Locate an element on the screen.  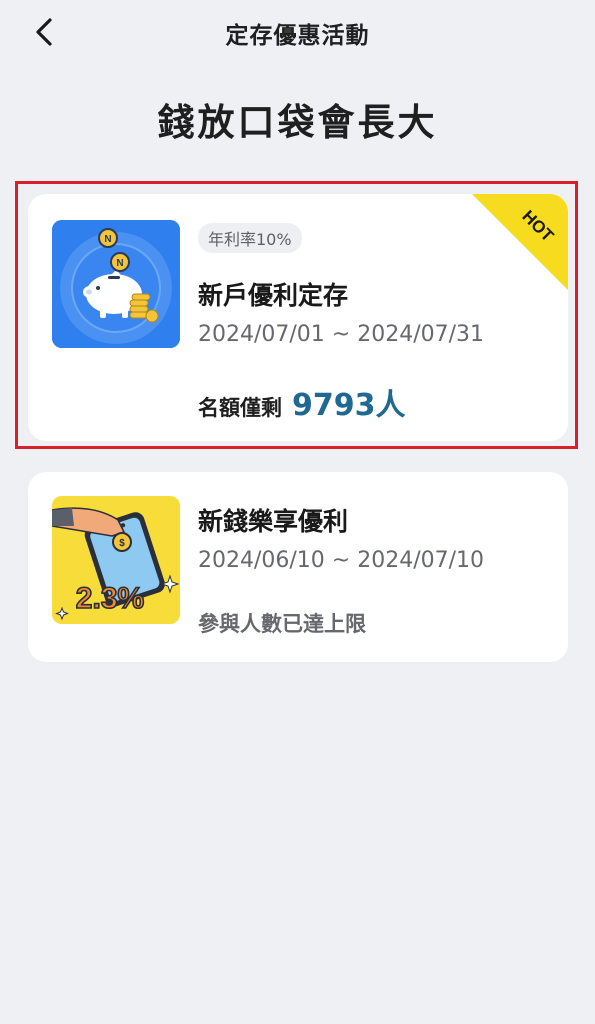
rate-image-text: 2.3% is located at coordinates (110, 598).